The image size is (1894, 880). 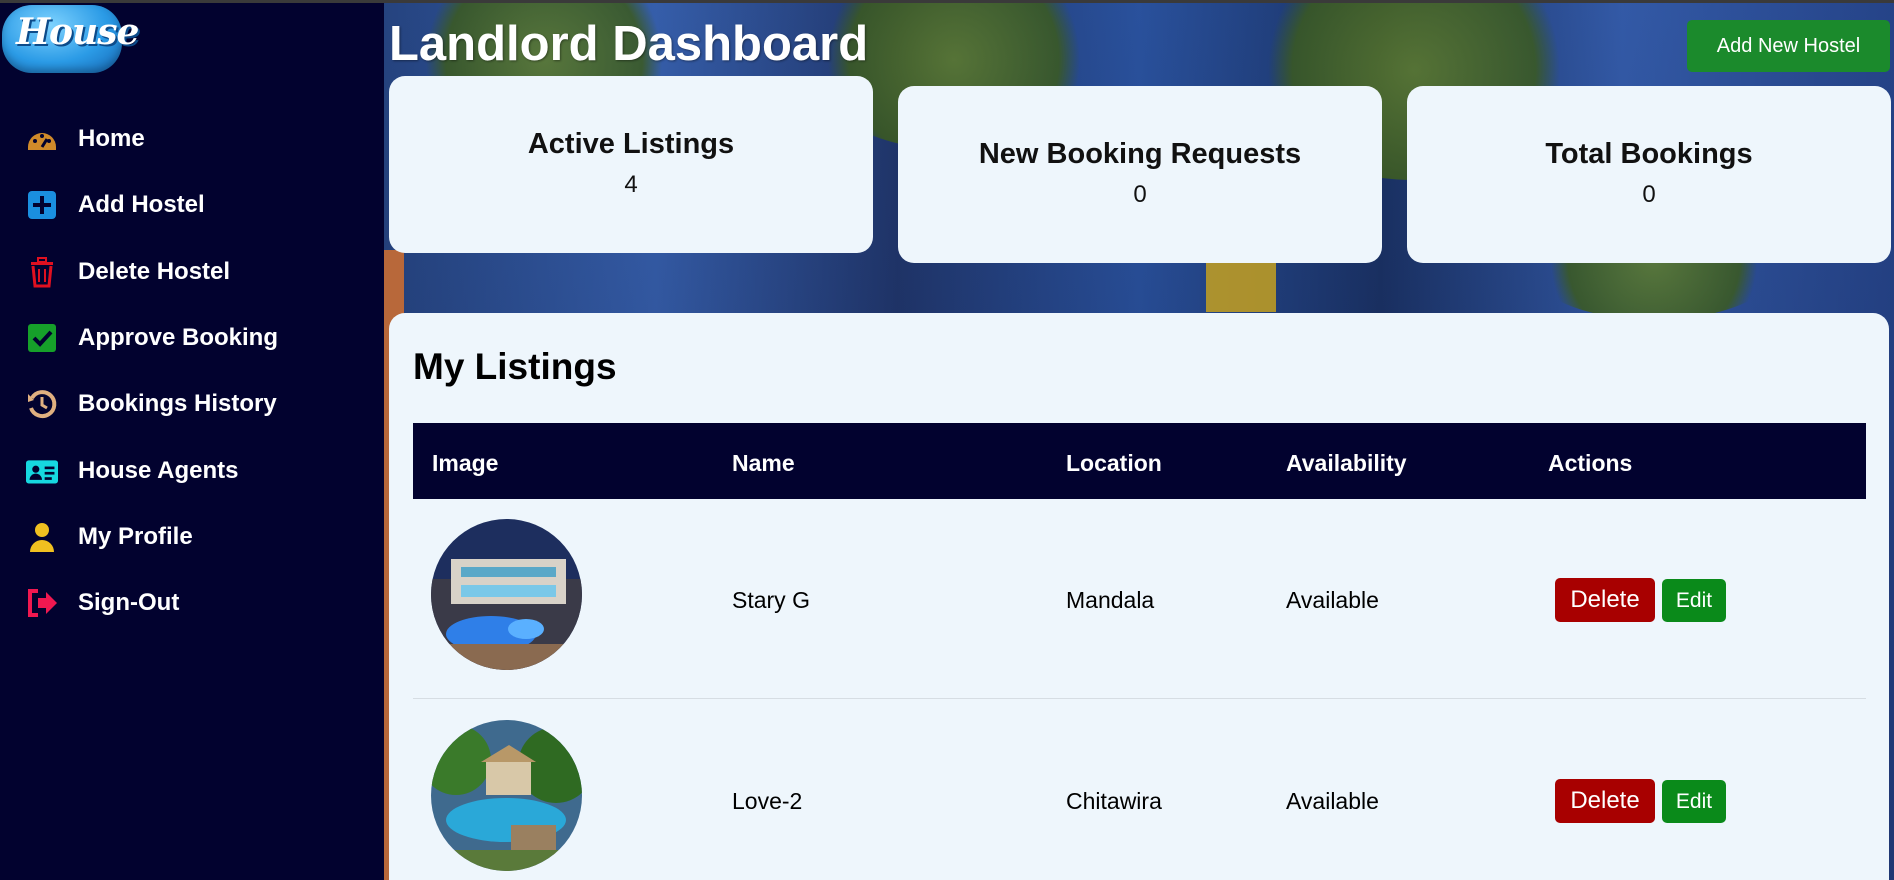 I want to click on column-header-location: Location, so click(x=1114, y=463).